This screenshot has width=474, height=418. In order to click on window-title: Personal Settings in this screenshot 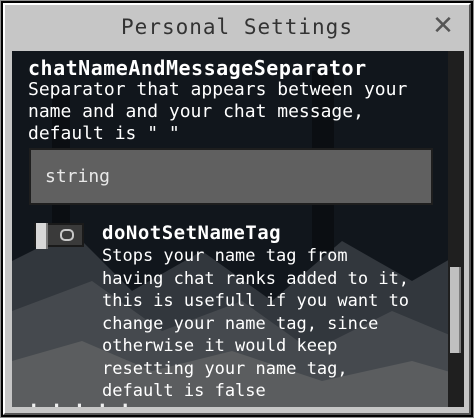, I will do `click(237, 27)`.